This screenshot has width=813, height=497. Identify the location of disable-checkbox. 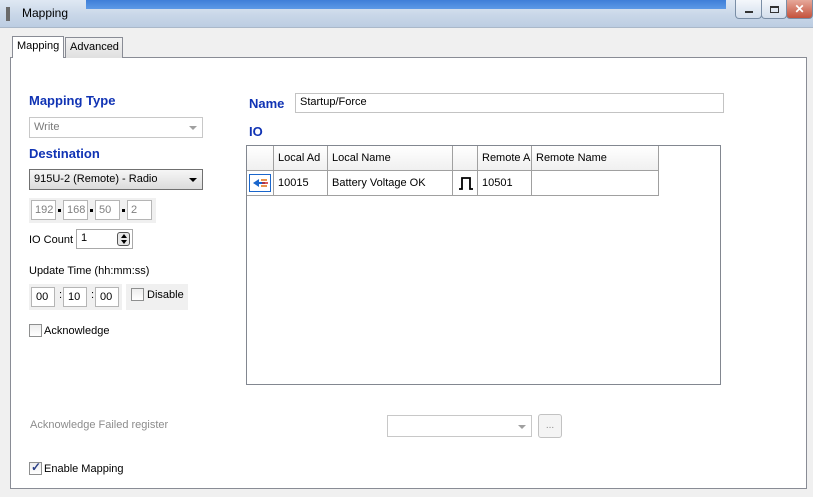
(137, 294).